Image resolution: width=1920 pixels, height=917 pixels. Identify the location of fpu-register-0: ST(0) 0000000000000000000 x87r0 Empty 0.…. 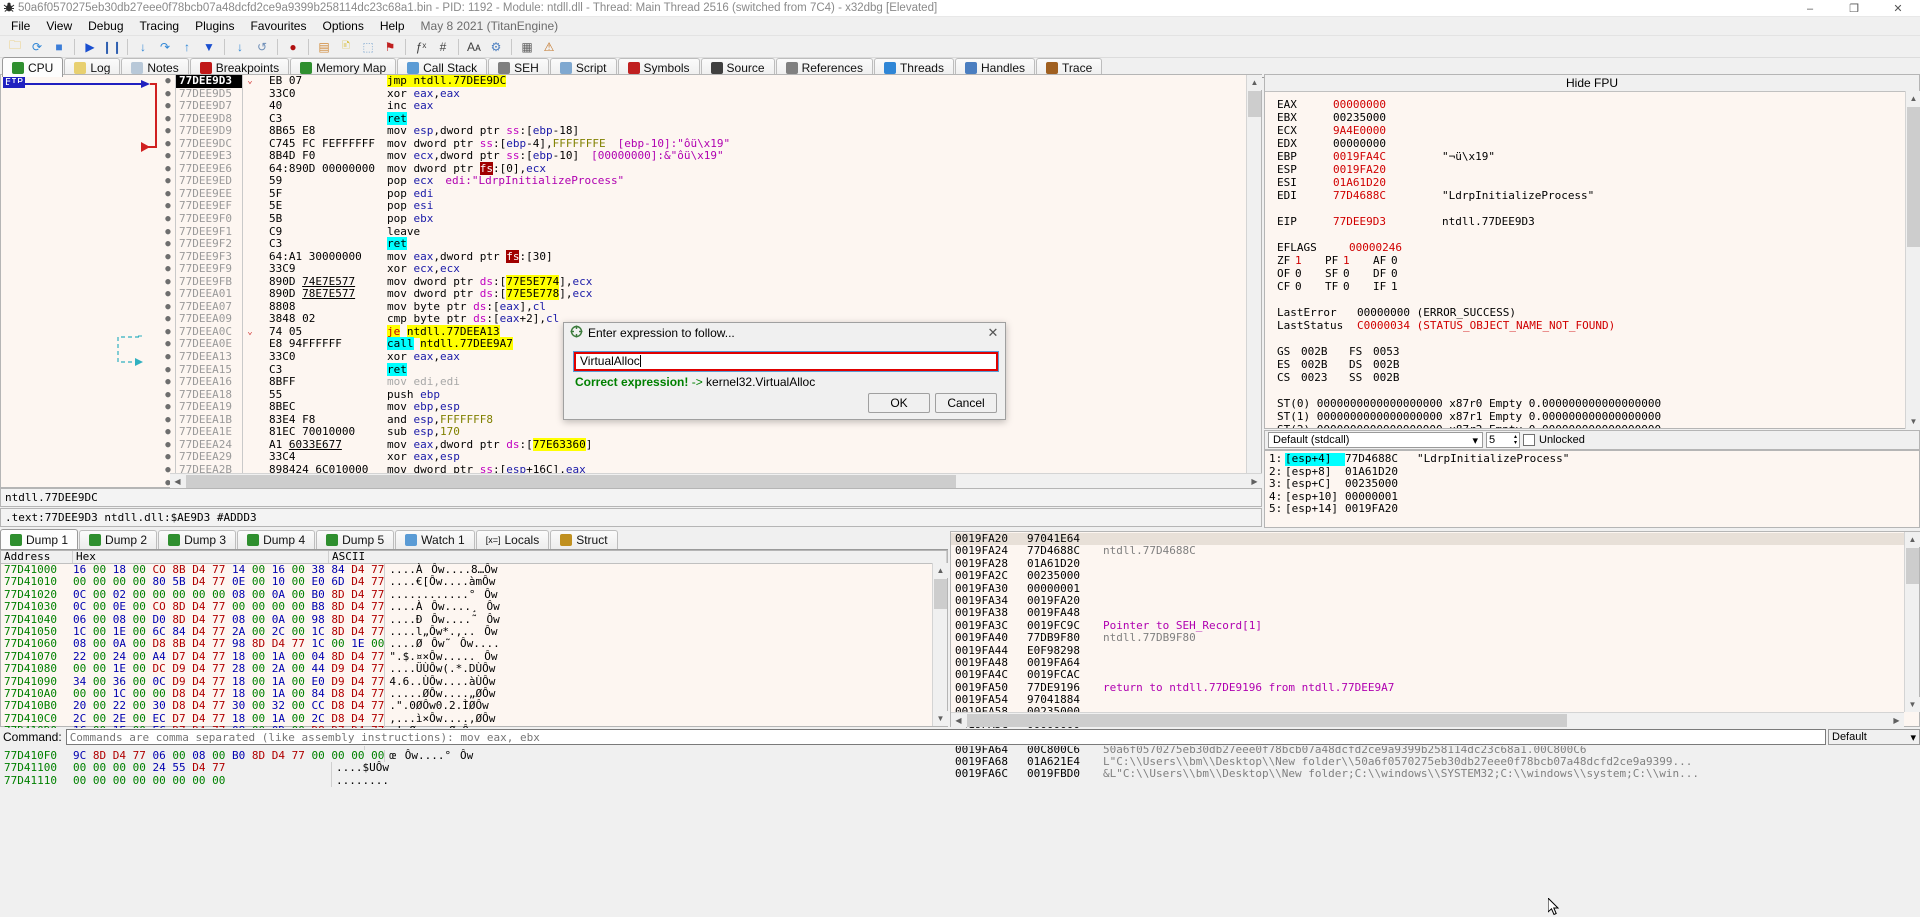
(1598, 403).